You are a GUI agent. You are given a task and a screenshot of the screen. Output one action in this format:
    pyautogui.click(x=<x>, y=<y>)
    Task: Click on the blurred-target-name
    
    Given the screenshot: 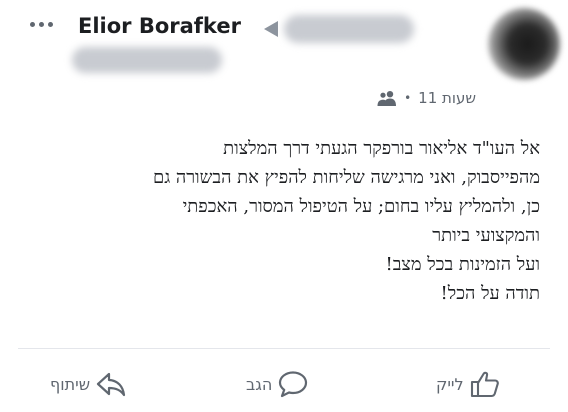 What is the action you would take?
    pyautogui.click(x=349, y=29)
    